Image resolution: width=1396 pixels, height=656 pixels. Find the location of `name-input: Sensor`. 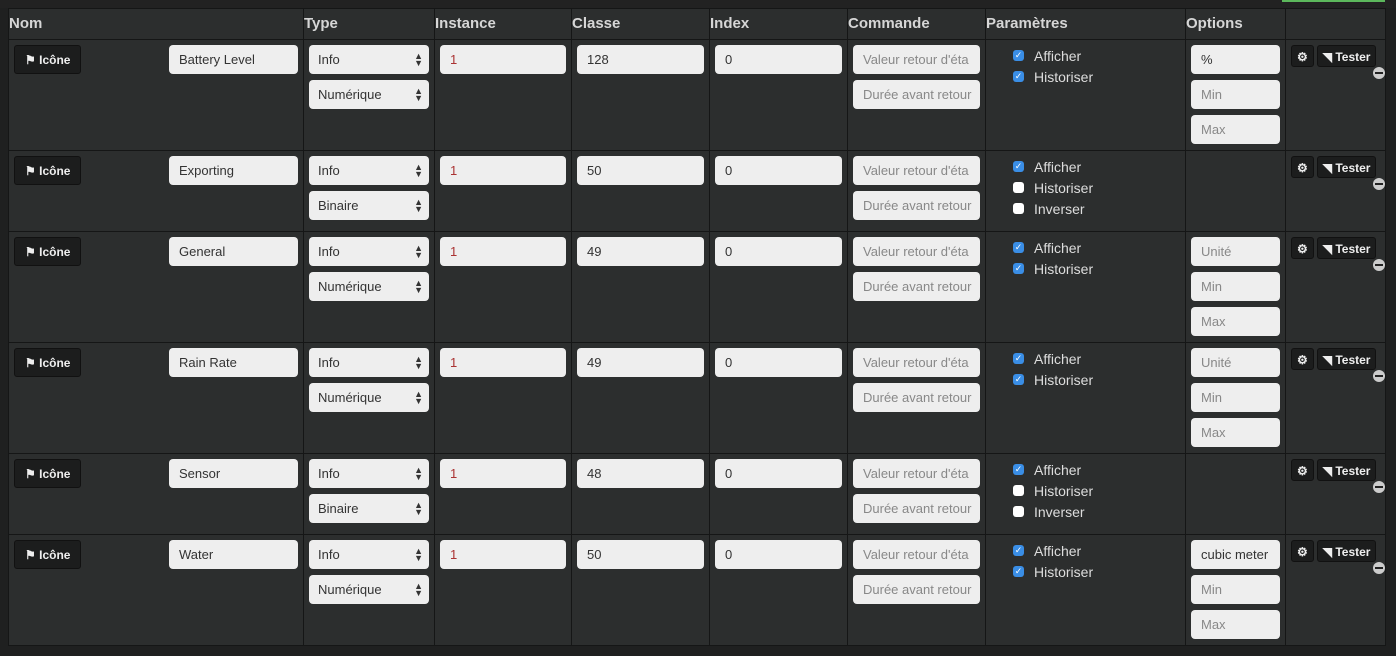

name-input: Sensor is located at coordinates (233, 473).